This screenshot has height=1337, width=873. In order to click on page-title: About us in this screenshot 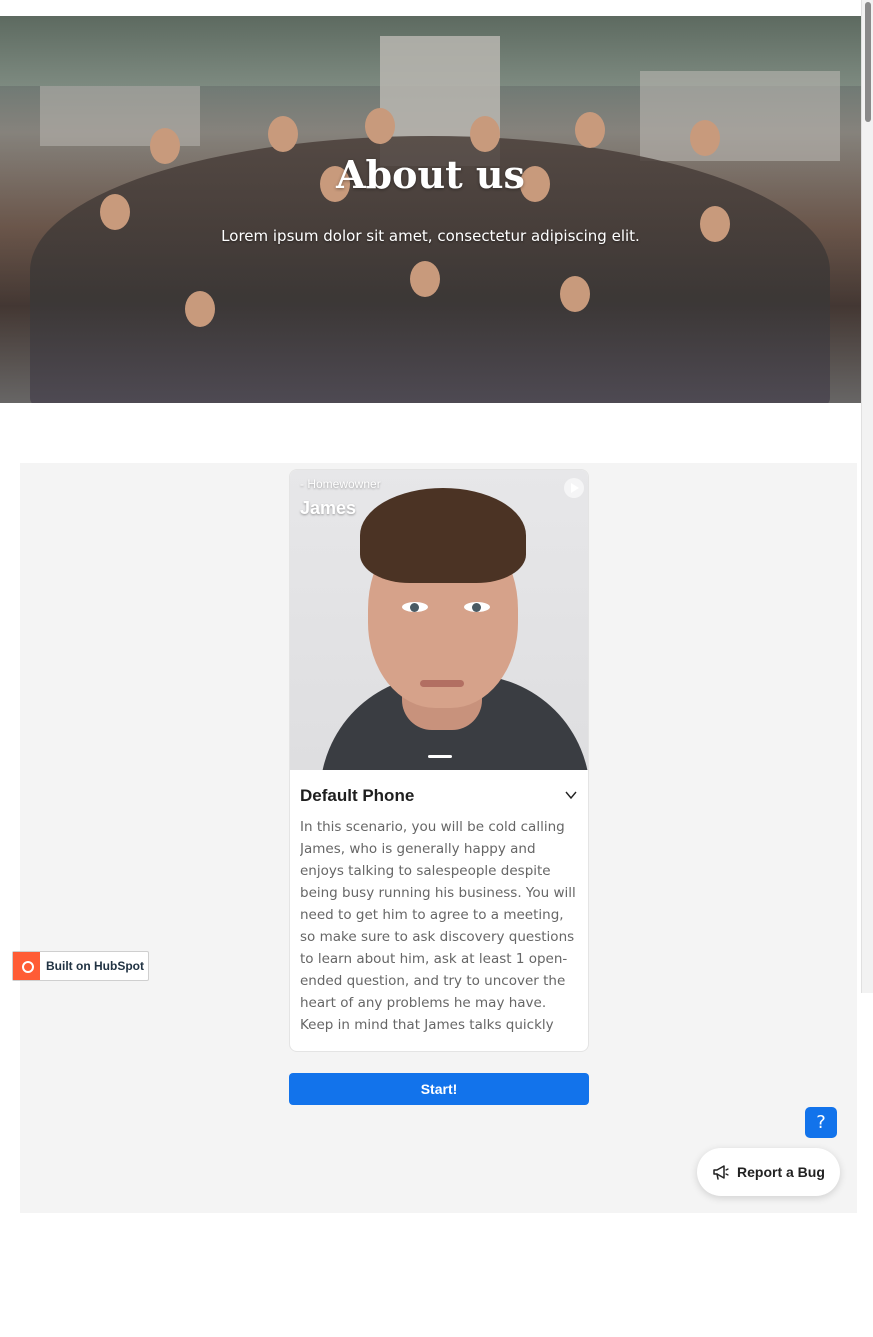, I will do `click(430, 174)`.